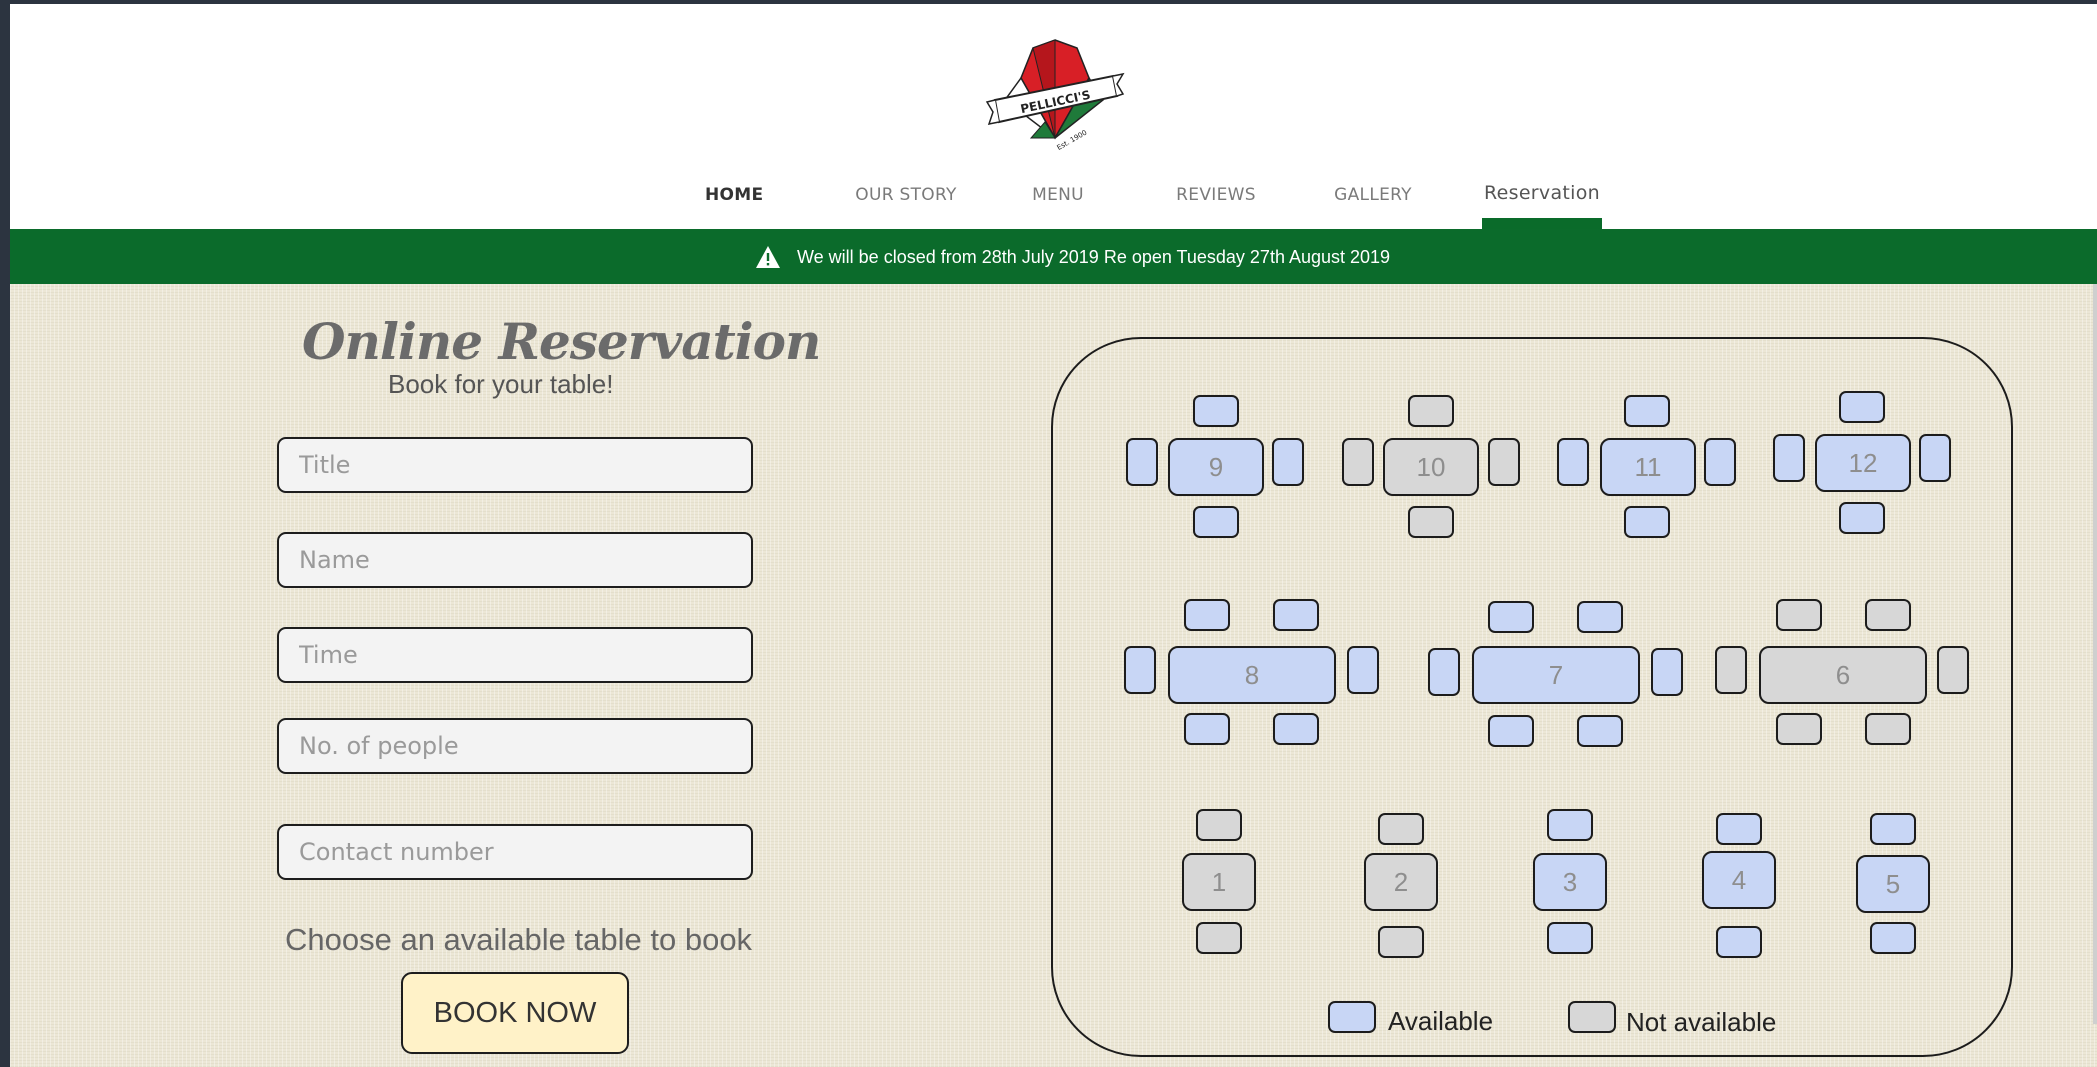 This screenshot has height=1067, width=2097. What do you see at coordinates (519, 939) in the screenshot?
I see `choose-table-text: Choose an available table to book` at bounding box center [519, 939].